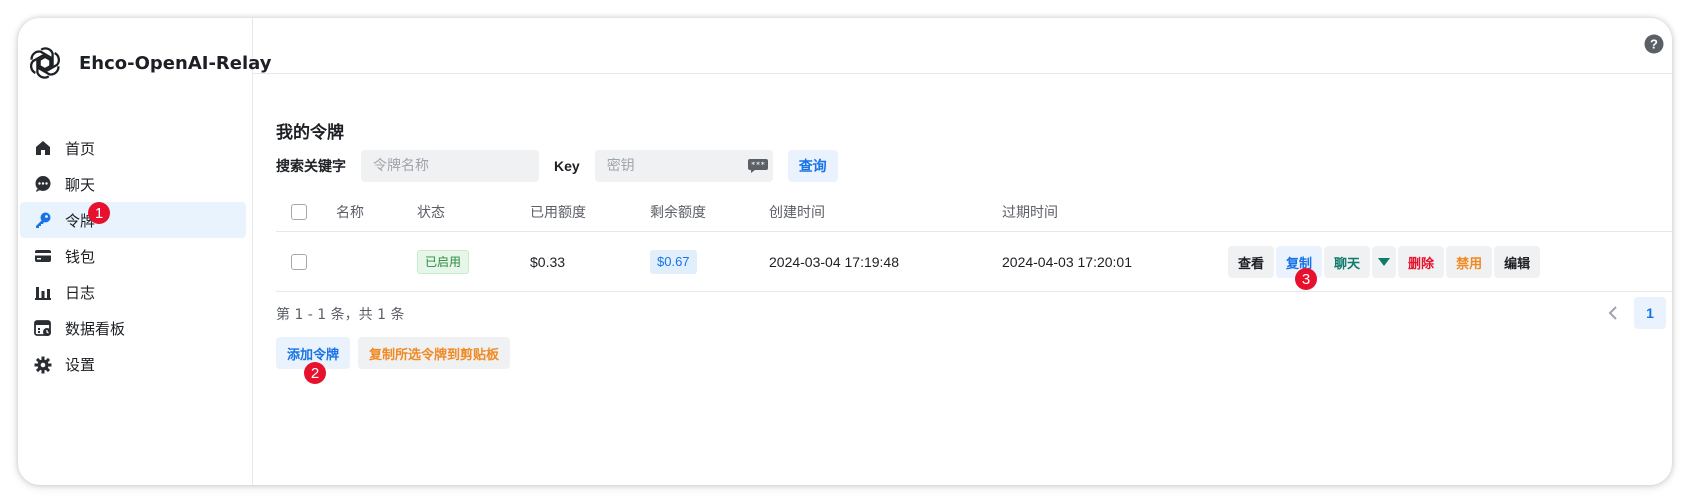 The width and height of the screenshot is (1690, 503). What do you see at coordinates (567, 166) in the screenshot?
I see `key-label: Key` at bounding box center [567, 166].